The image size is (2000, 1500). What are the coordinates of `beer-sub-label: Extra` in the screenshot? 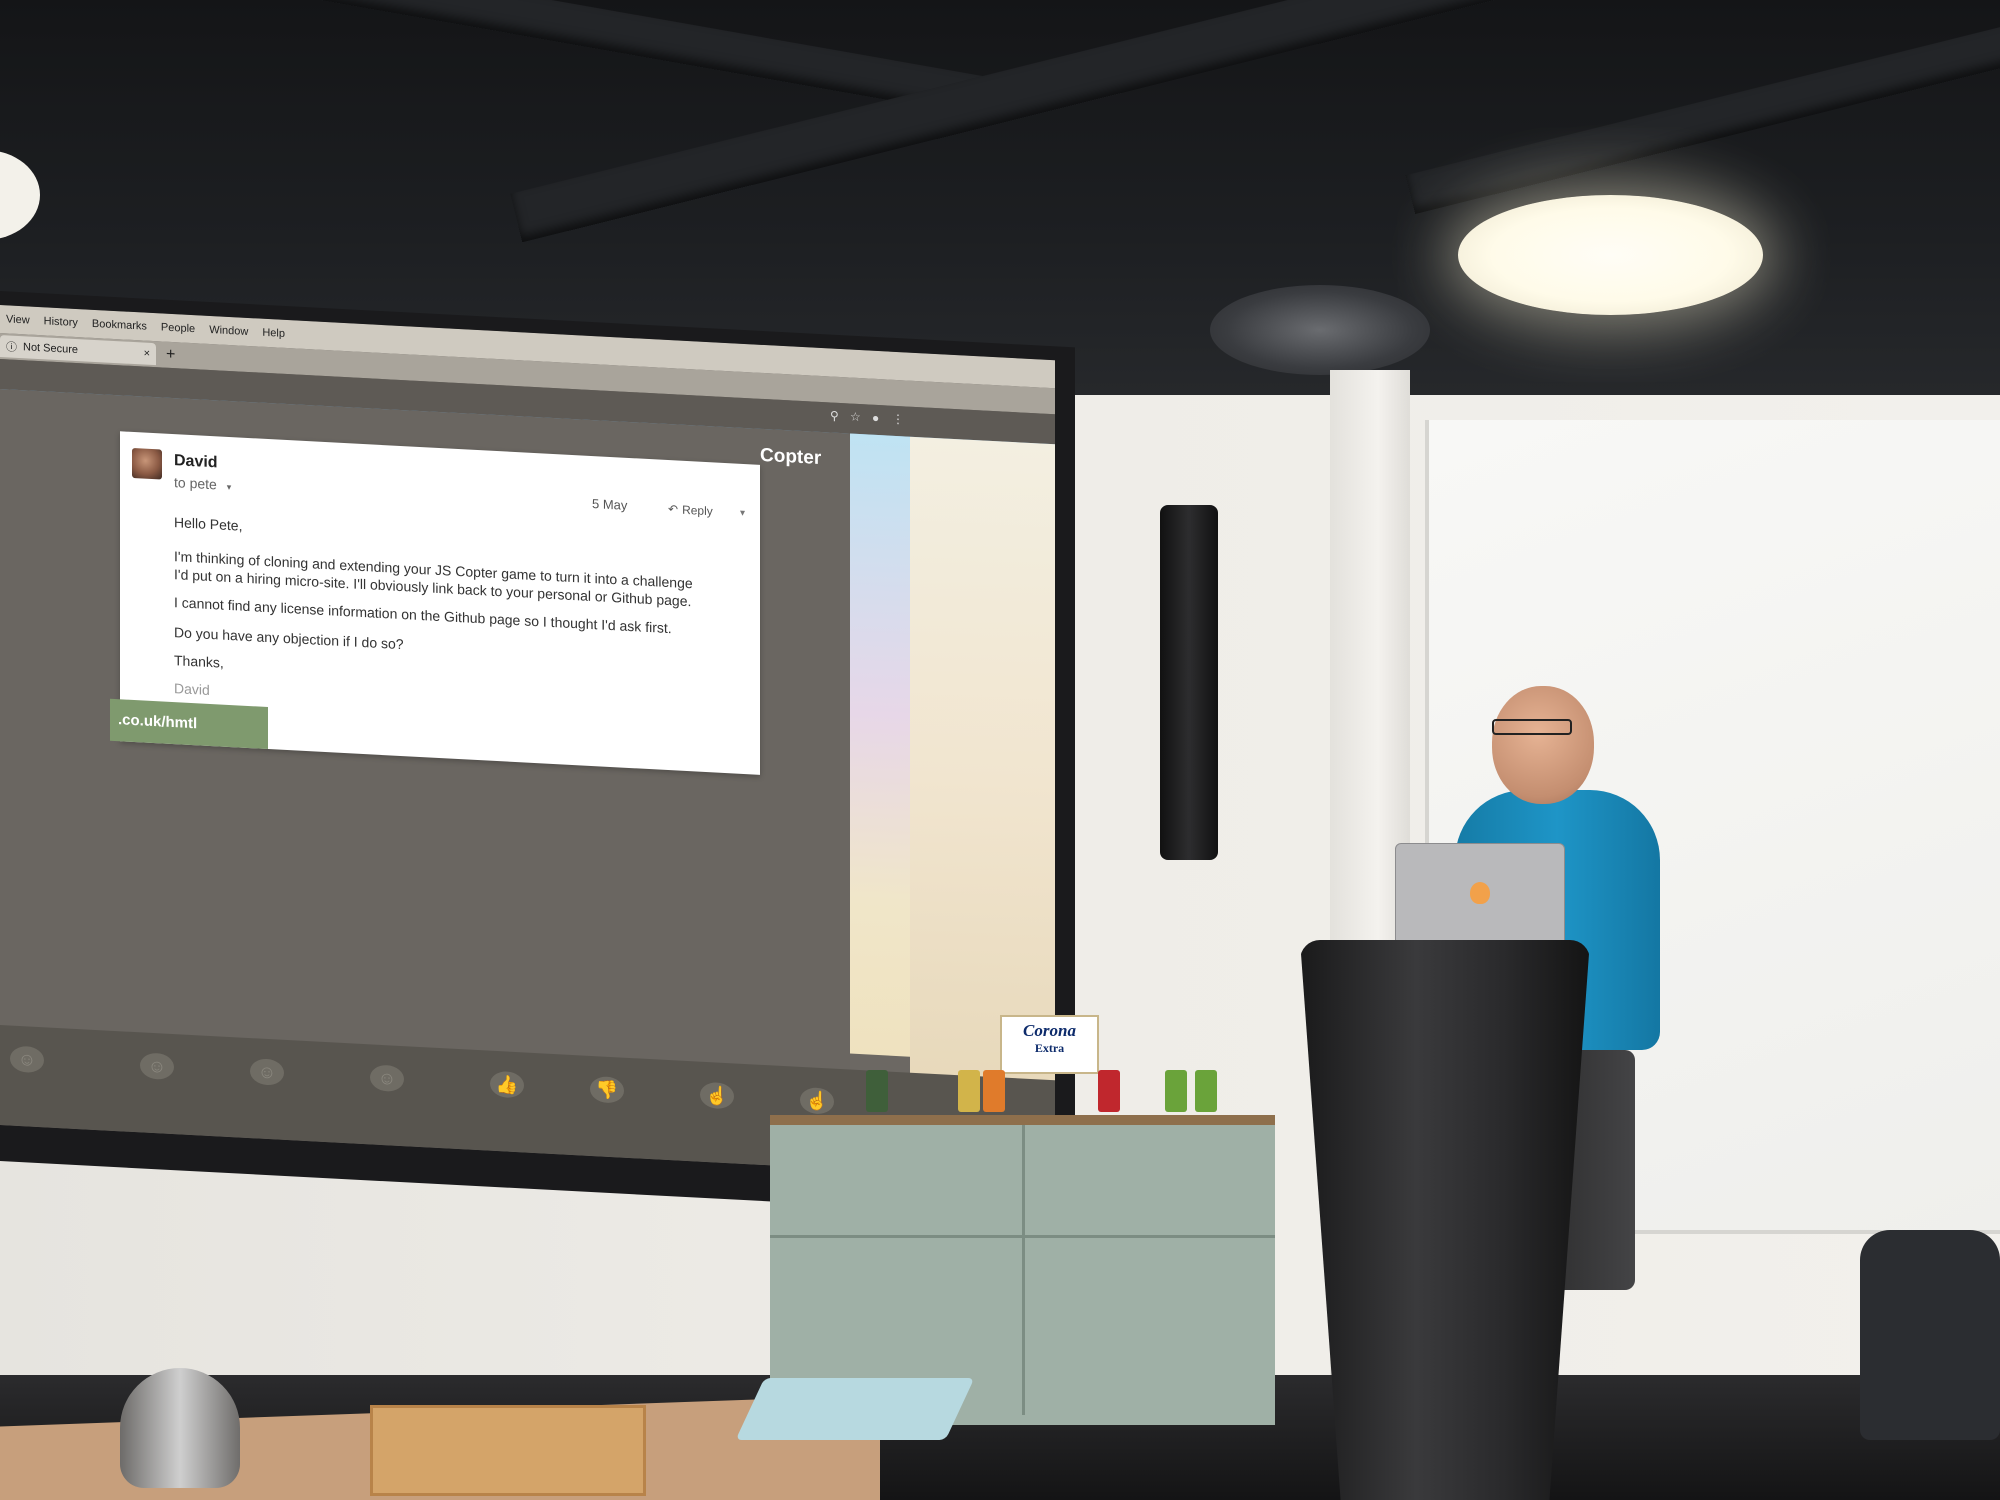 It's located at (1049, 1048).